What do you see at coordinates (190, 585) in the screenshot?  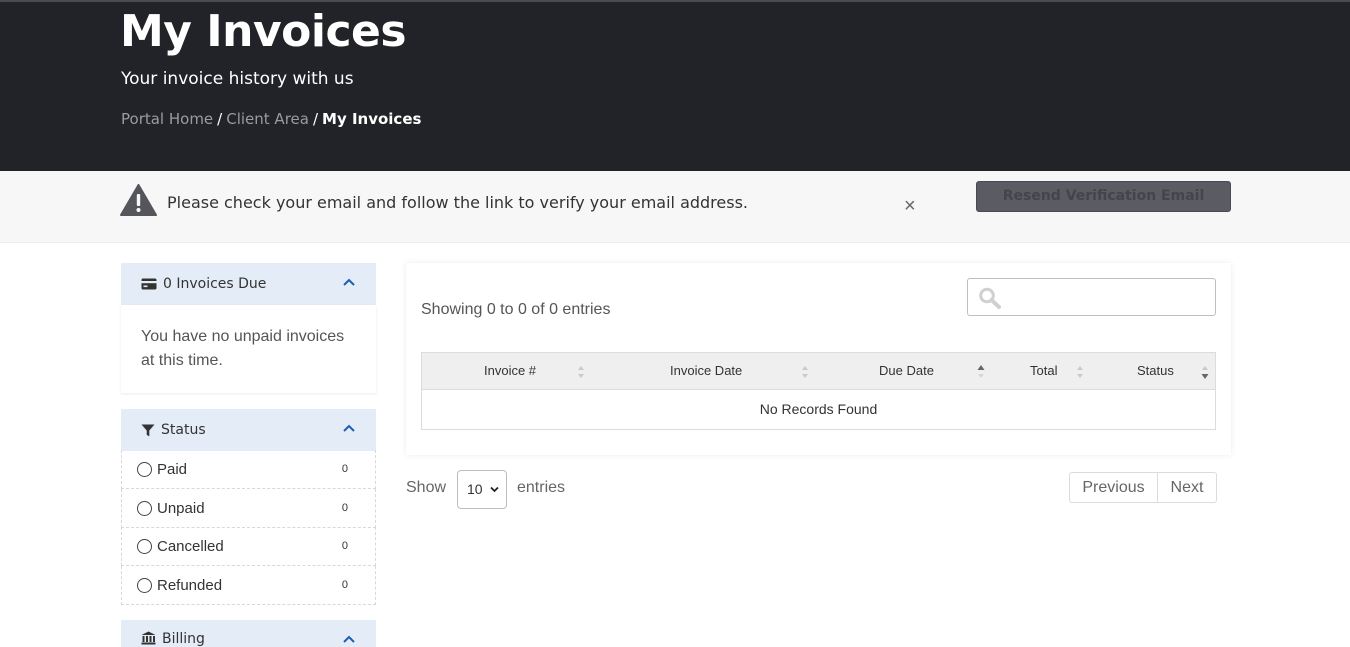 I see `status-label: Refunded` at bounding box center [190, 585].